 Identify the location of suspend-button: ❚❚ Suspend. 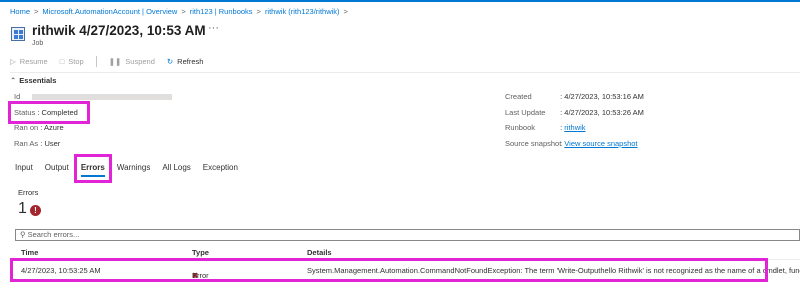
(132, 61).